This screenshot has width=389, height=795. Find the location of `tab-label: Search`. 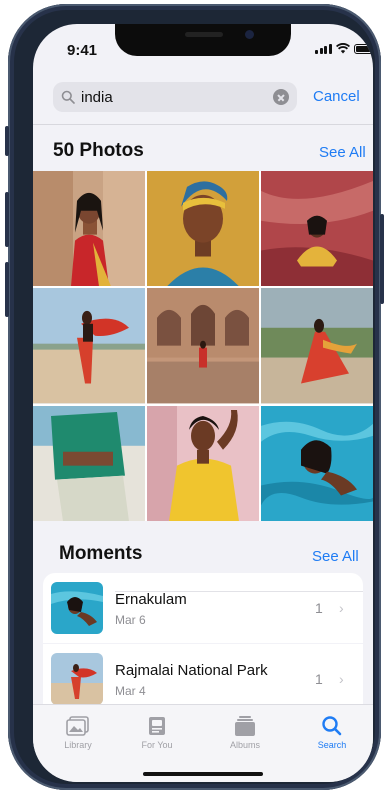

tab-label: Search is located at coordinates (332, 745).